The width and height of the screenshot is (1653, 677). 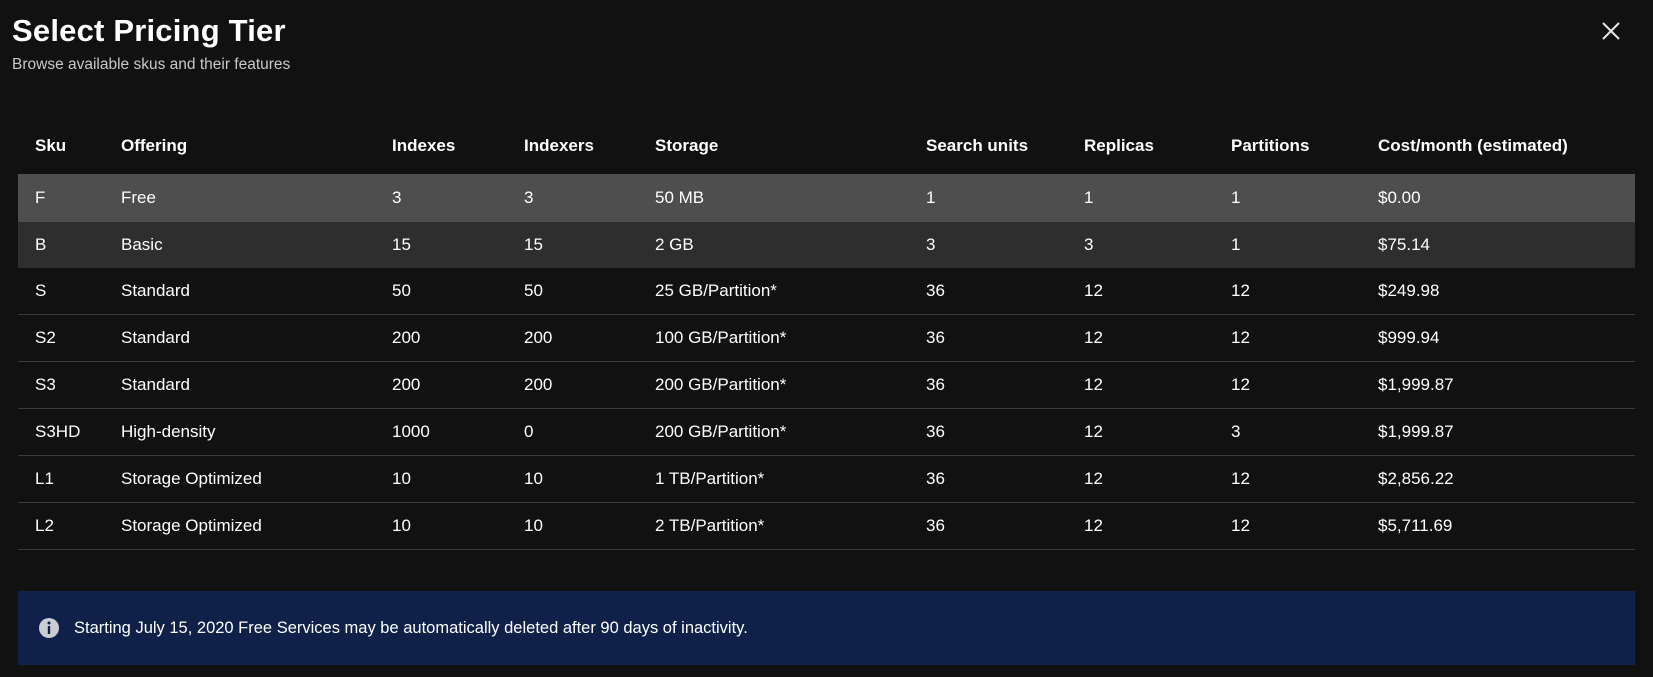 I want to click on column-header-indexers: Indexers, so click(x=559, y=146).